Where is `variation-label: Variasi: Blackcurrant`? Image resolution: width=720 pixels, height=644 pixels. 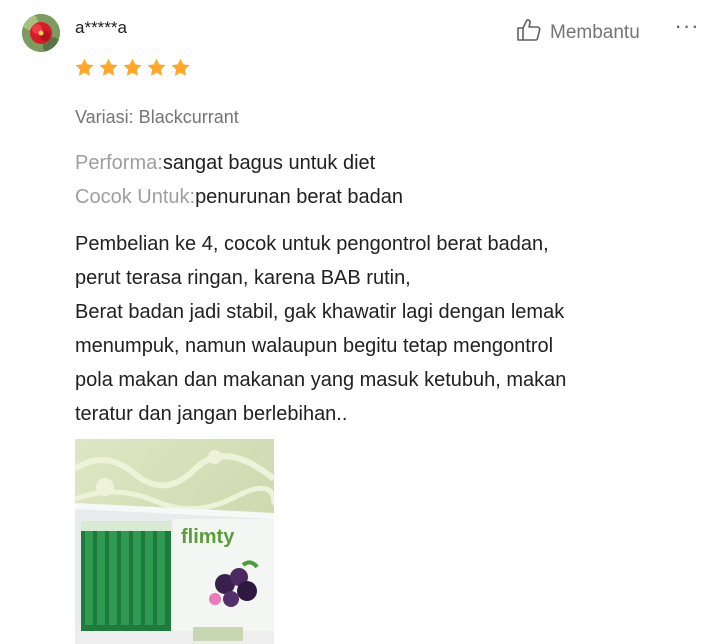 variation-label: Variasi: Blackcurrant is located at coordinates (157, 117).